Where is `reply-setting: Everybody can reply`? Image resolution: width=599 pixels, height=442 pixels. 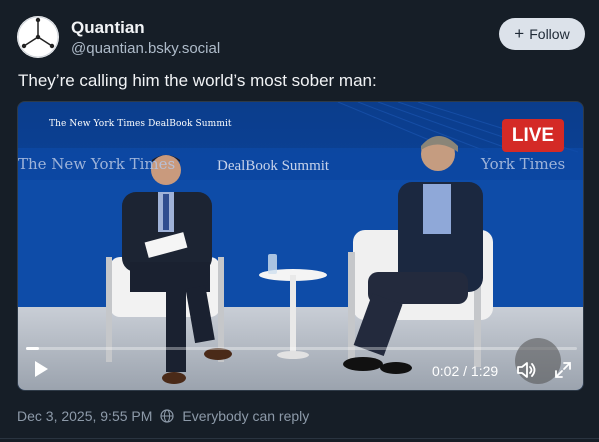 reply-setting: Everybody can reply is located at coordinates (246, 416).